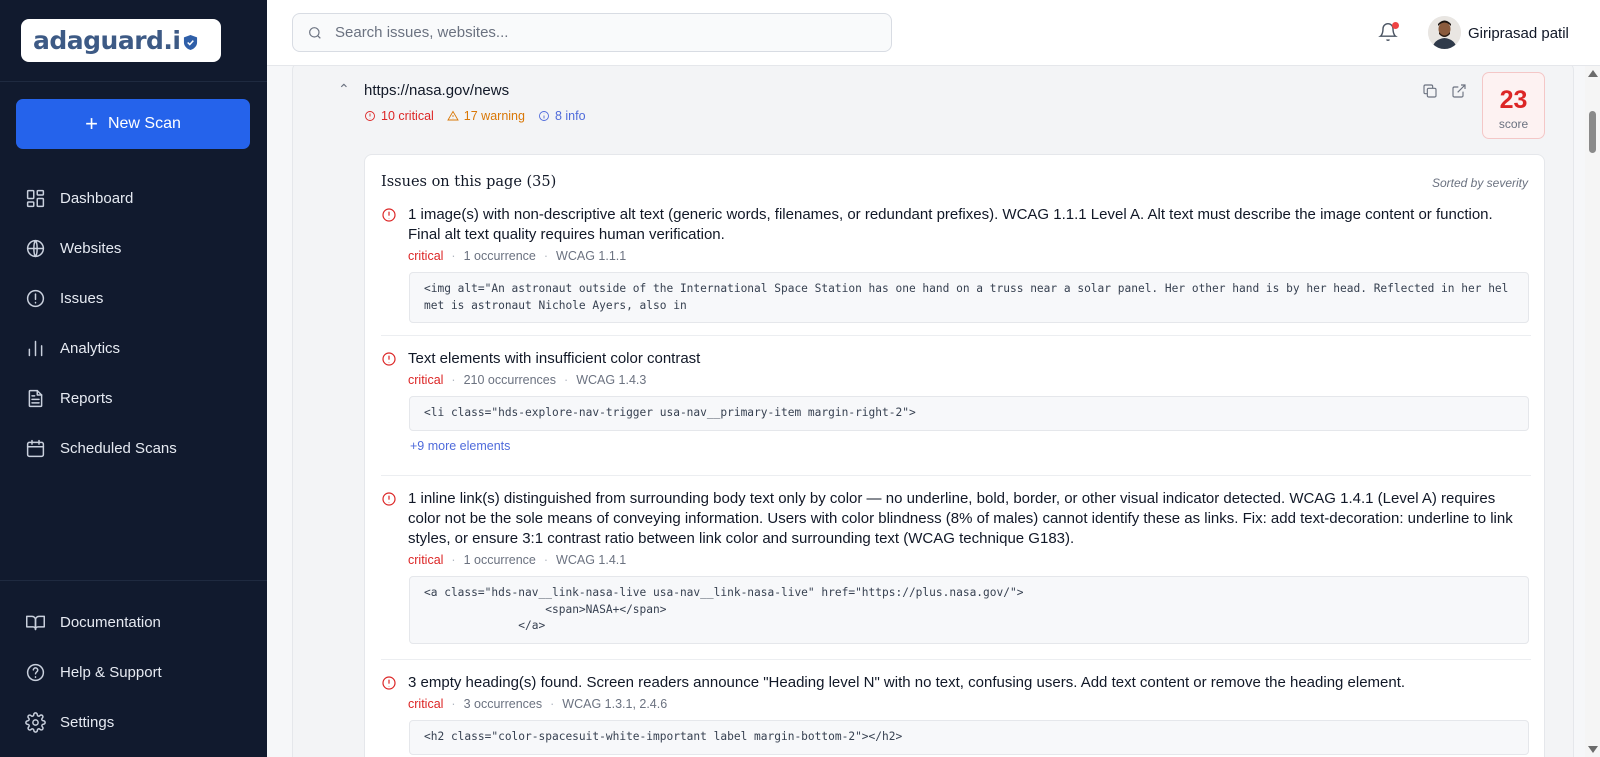 This screenshot has width=1600, height=757. I want to click on new-scan-button: + New Scan, so click(133, 124).